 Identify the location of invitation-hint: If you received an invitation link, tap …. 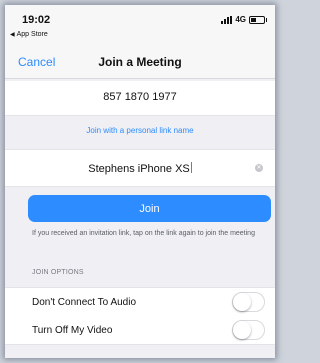
(143, 233).